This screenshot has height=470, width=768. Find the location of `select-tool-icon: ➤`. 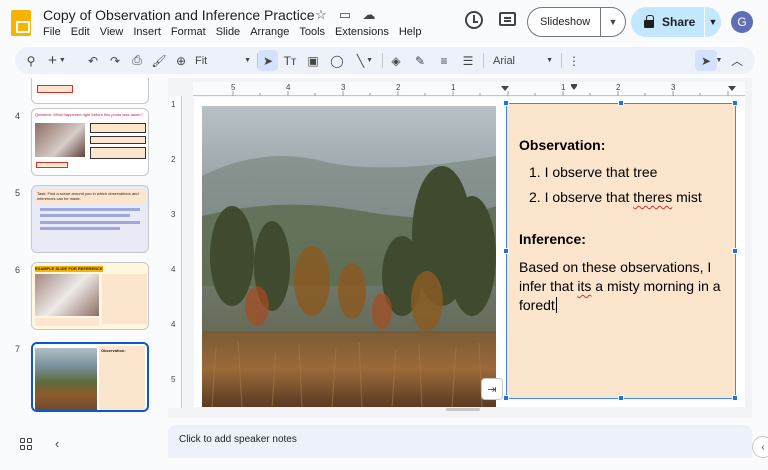

select-tool-icon: ➤ is located at coordinates (268, 60).